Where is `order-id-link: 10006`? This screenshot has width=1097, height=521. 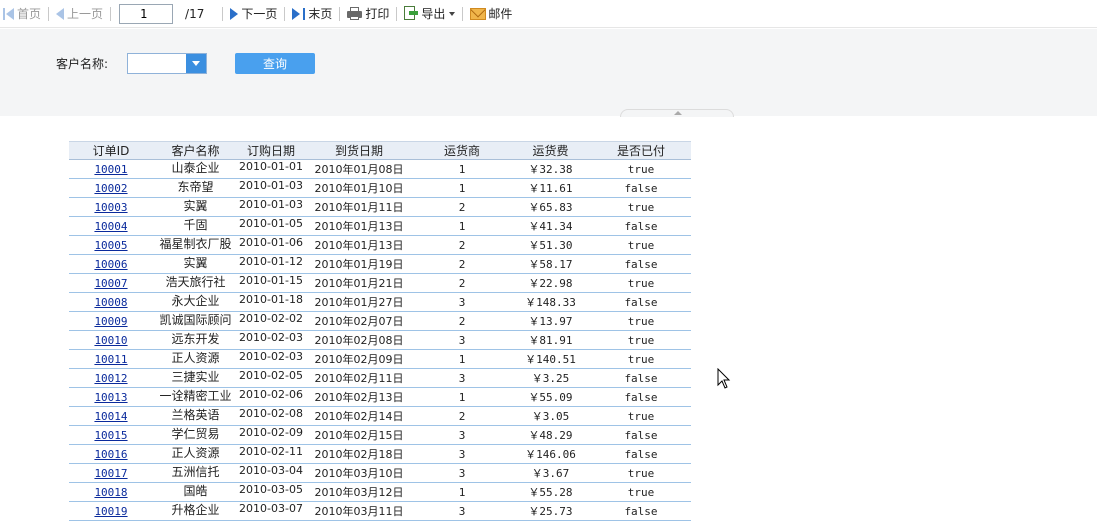 order-id-link: 10006 is located at coordinates (110, 264).